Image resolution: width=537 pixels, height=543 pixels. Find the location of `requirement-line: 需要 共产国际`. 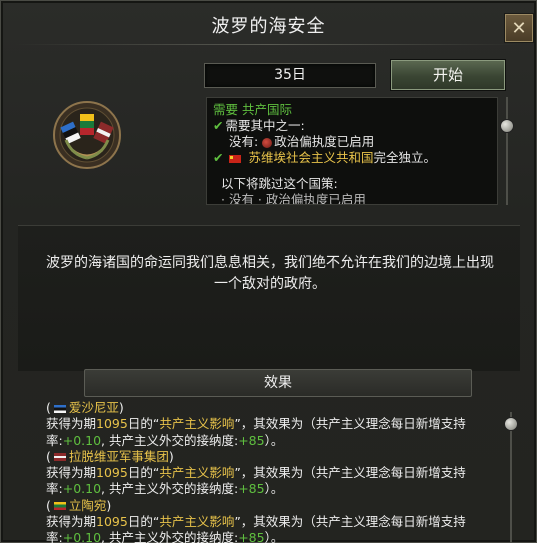

requirement-line: 需要 共产国际 is located at coordinates (352, 110).